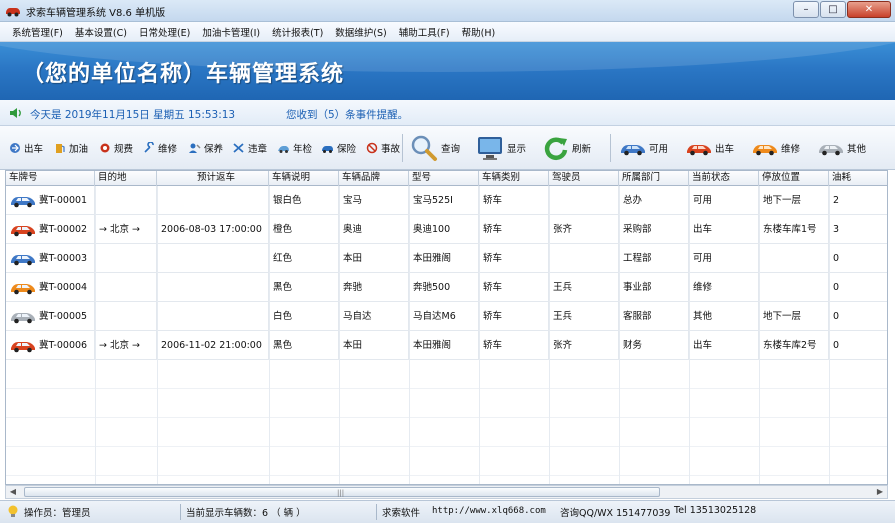  Describe the element at coordinates (304, 178) in the screenshot. I see `column-header: 车辆说明` at that location.